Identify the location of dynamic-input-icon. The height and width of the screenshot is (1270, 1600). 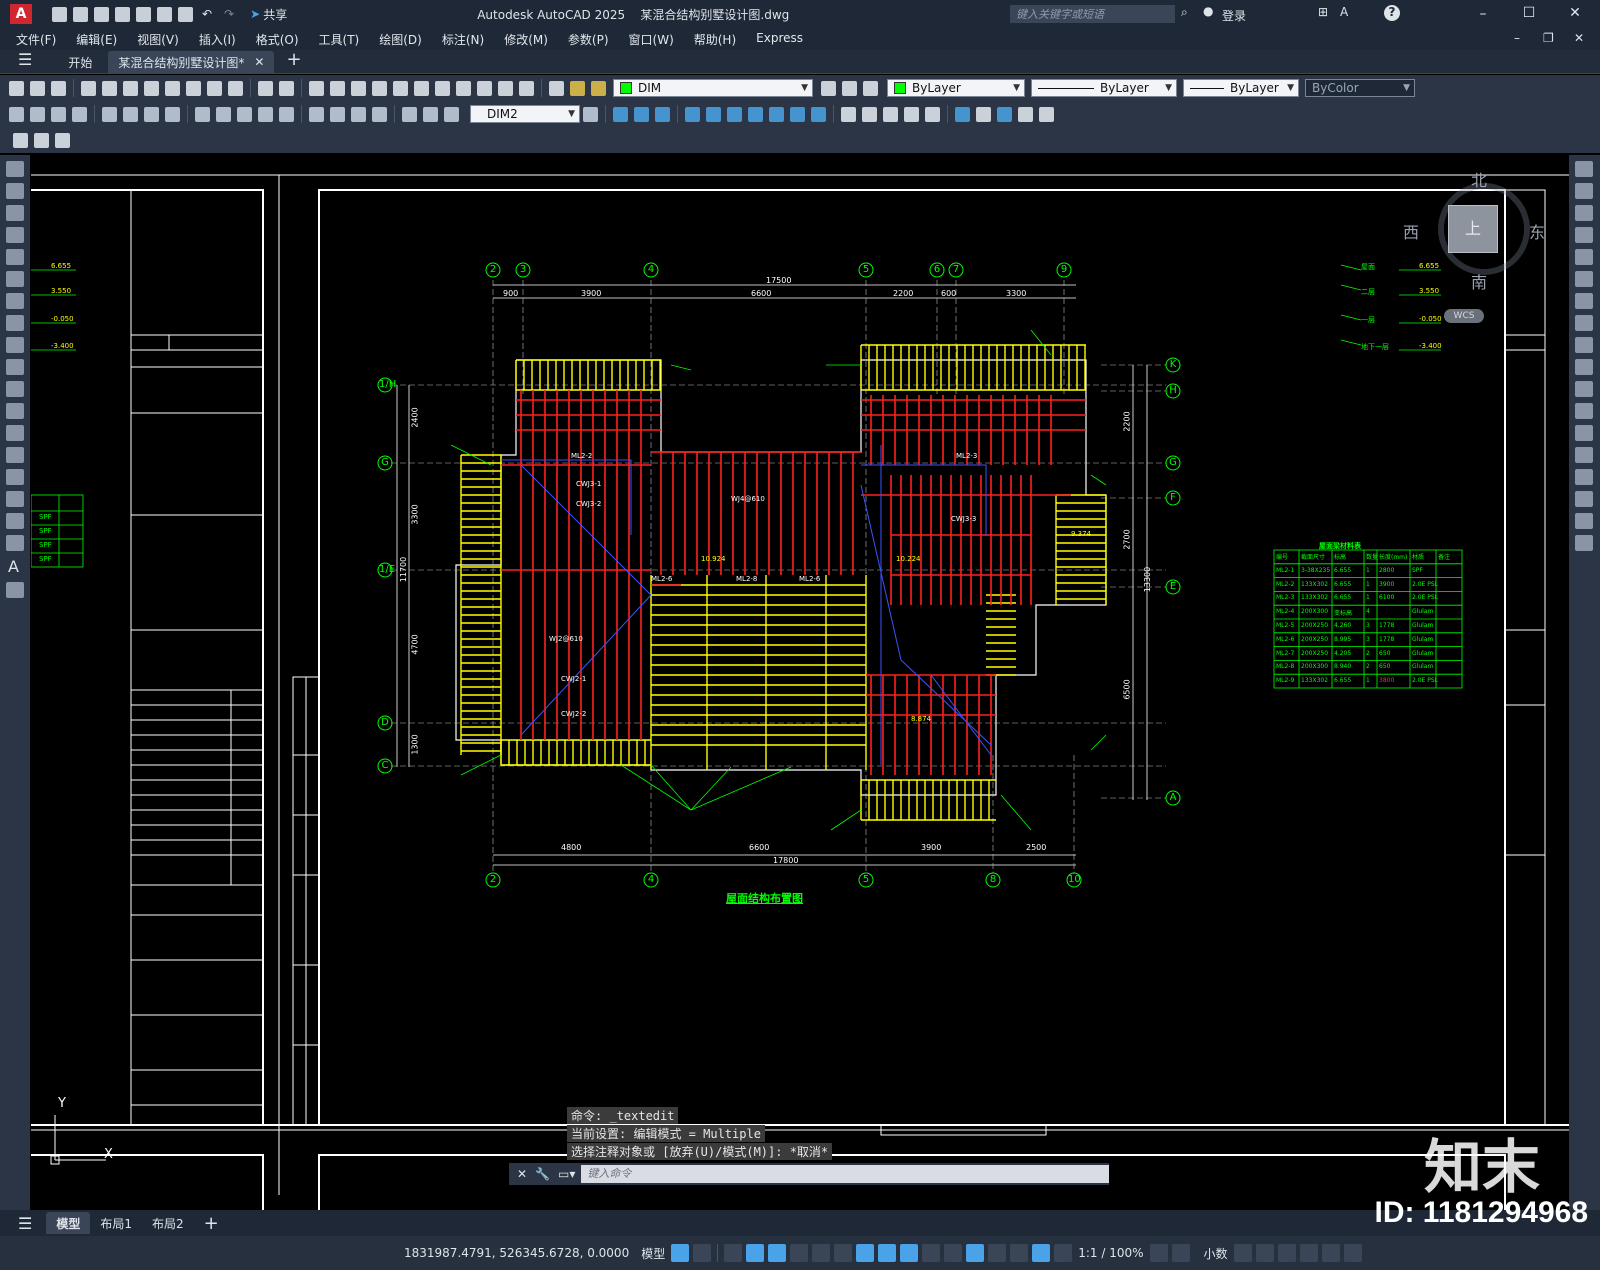
(755, 1253).